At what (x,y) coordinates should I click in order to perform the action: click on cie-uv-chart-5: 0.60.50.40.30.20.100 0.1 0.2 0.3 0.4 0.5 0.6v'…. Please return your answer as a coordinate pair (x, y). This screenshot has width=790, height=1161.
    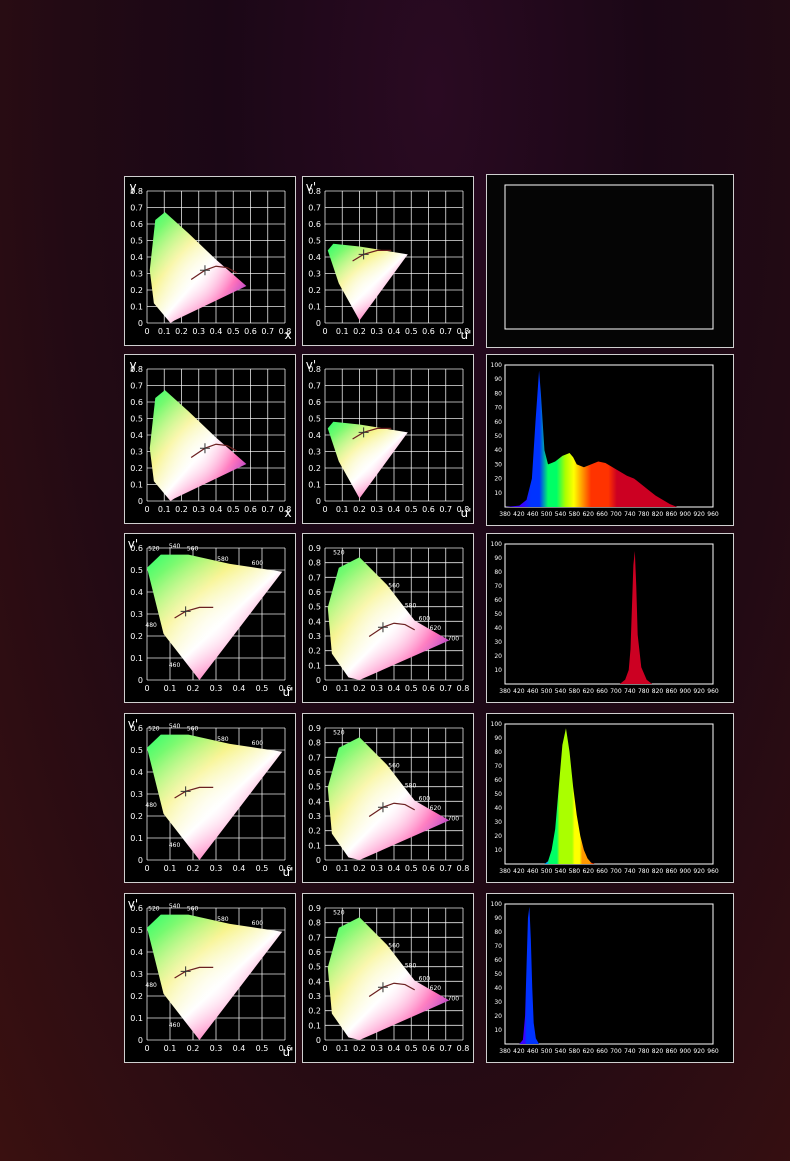
    Looking at the image, I should click on (211, 978).